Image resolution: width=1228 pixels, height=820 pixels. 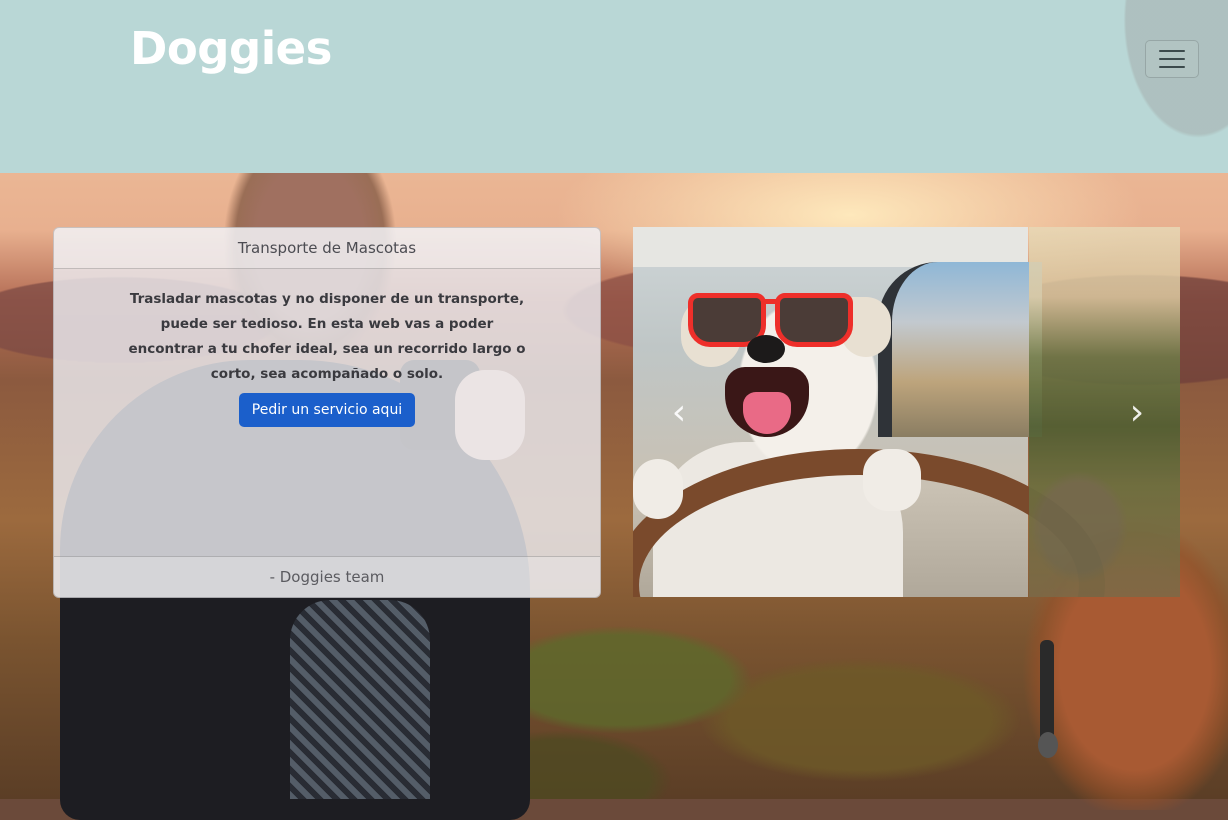 What do you see at coordinates (1089, 527) in the screenshot?
I see `second-dog-figure` at bounding box center [1089, 527].